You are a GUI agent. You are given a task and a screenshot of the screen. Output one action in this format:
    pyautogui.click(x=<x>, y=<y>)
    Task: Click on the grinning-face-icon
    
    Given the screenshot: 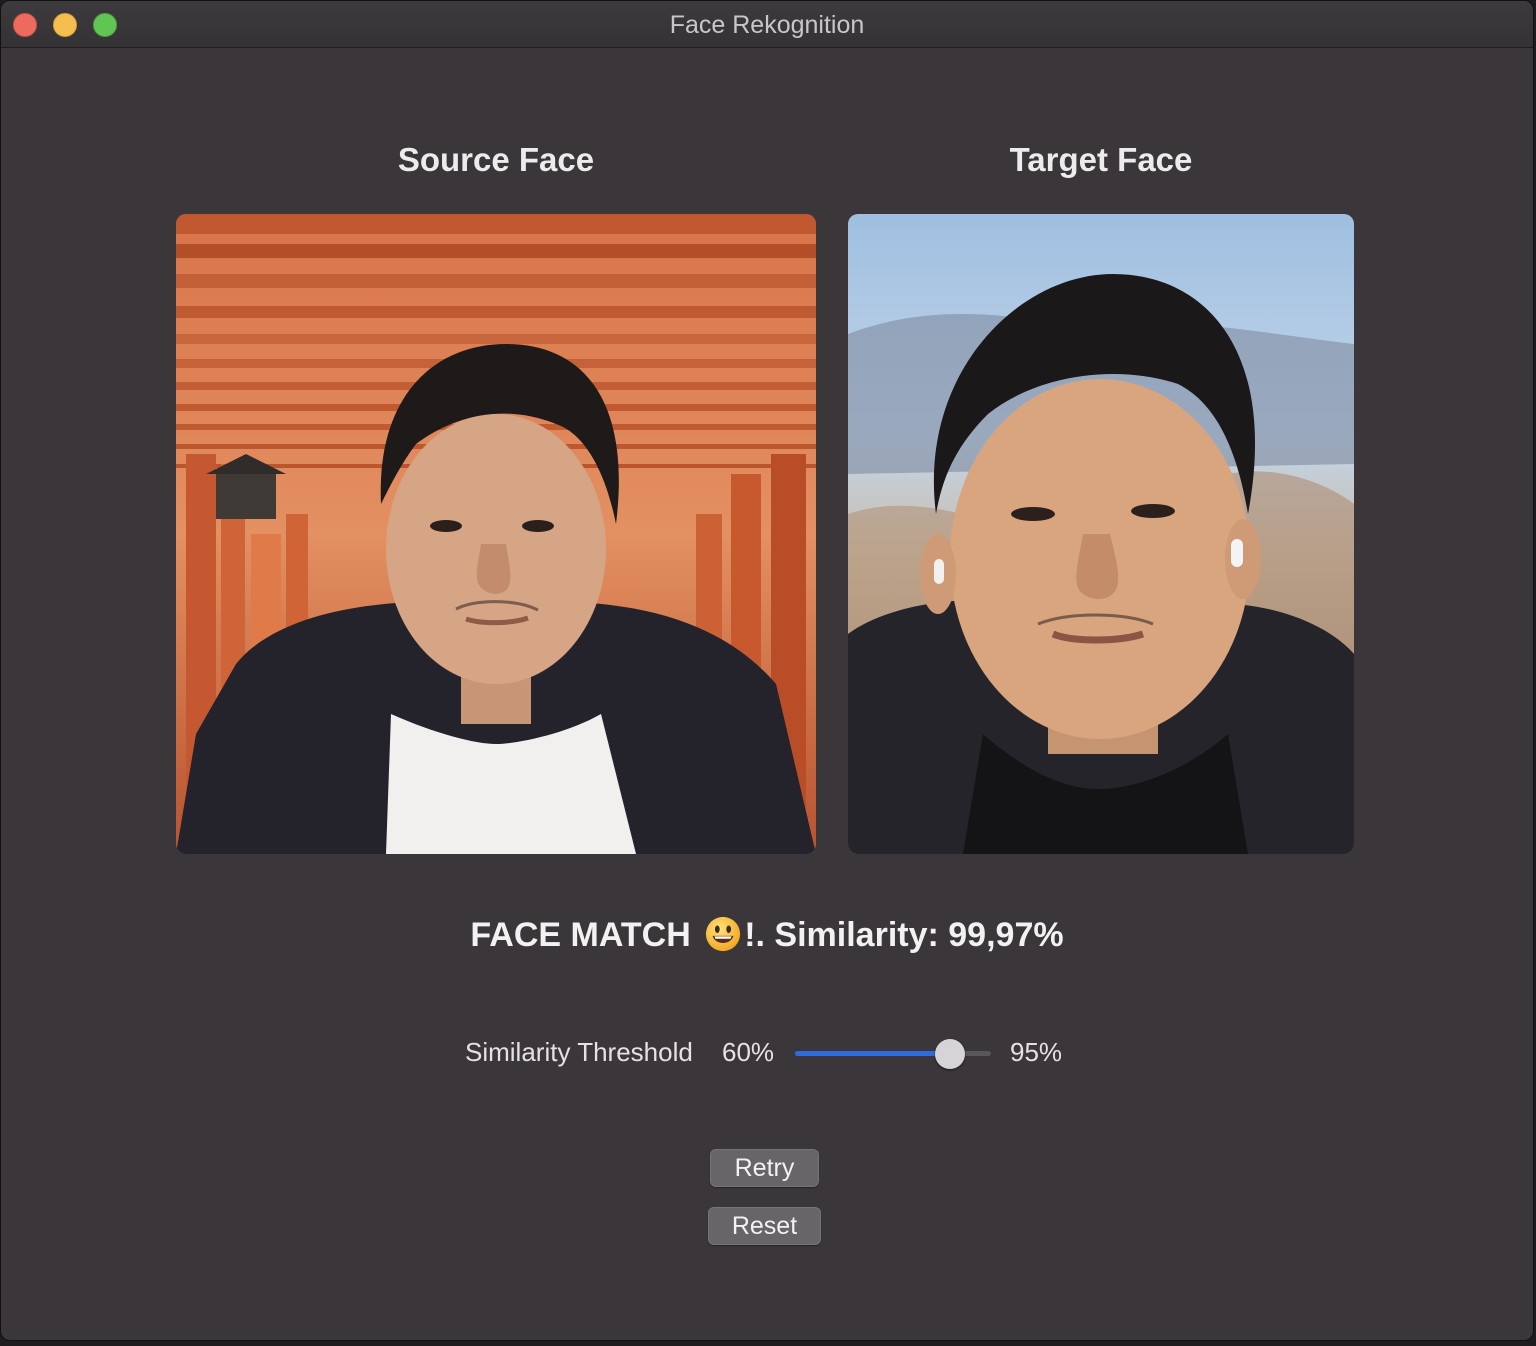 What is the action you would take?
    pyautogui.click(x=723, y=934)
    